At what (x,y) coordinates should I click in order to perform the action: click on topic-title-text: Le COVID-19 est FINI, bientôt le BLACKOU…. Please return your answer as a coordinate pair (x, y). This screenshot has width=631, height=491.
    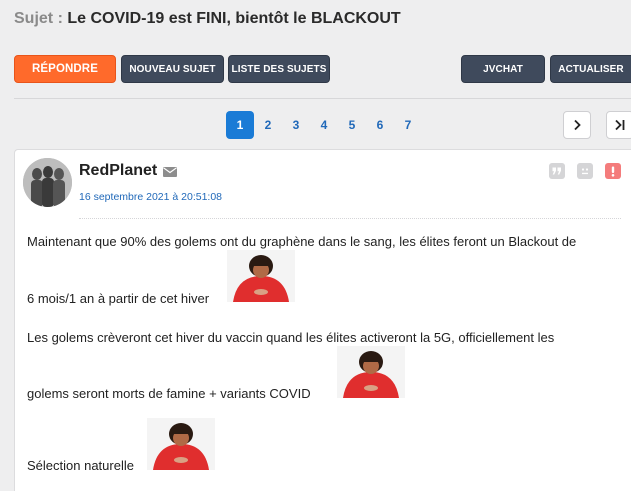
    Looking at the image, I should click on (234, 18).